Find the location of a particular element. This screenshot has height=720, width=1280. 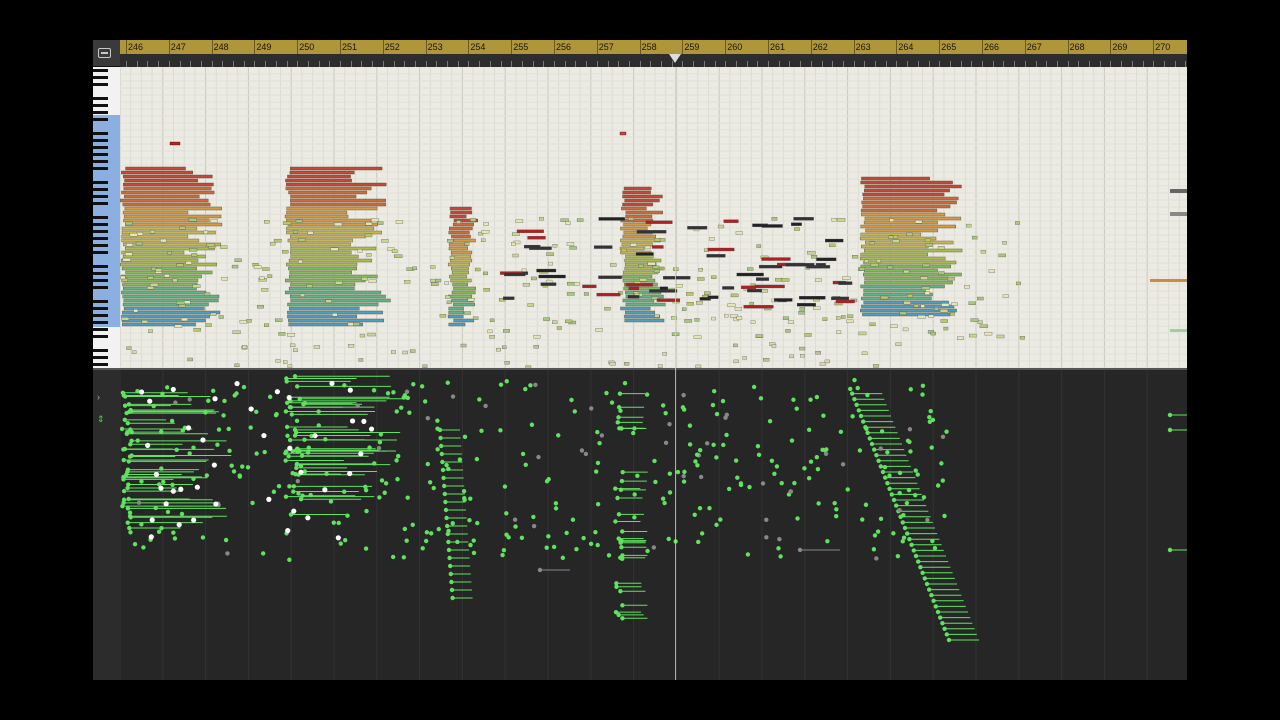

piano-keyboard is located at coordinates (106, 218).